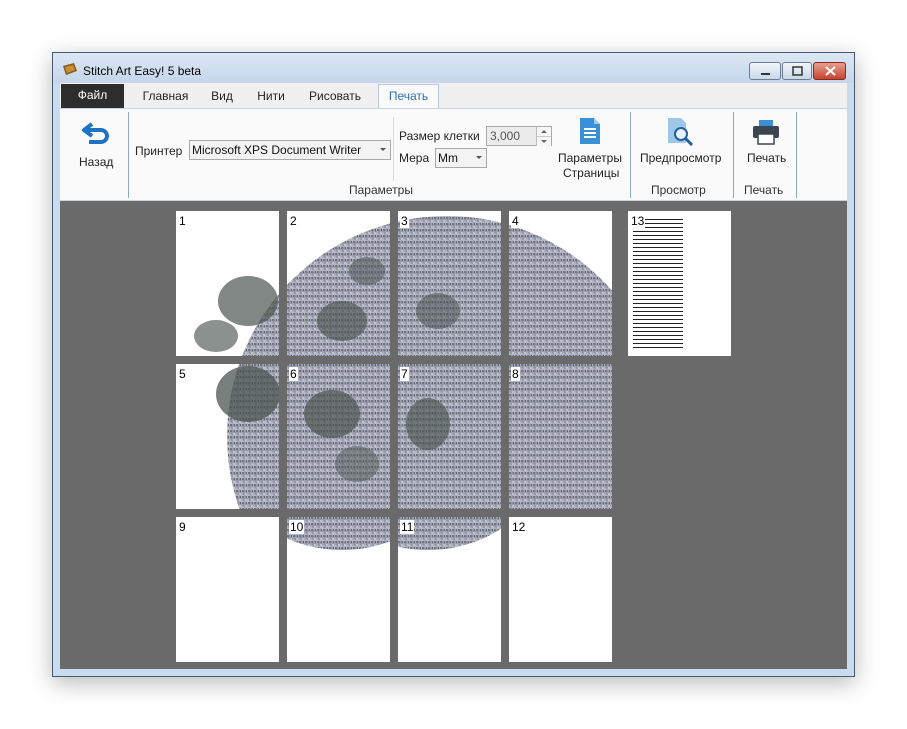 The image size is (907, 729). I want to click on page-number: 3, so click(404, 221).